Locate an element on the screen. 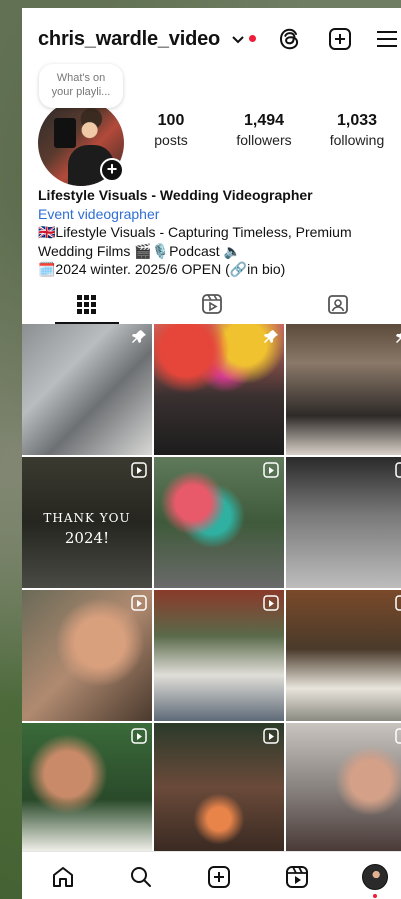 The image size is (401, 899). menu-icon is located at coordinates (387, 39).